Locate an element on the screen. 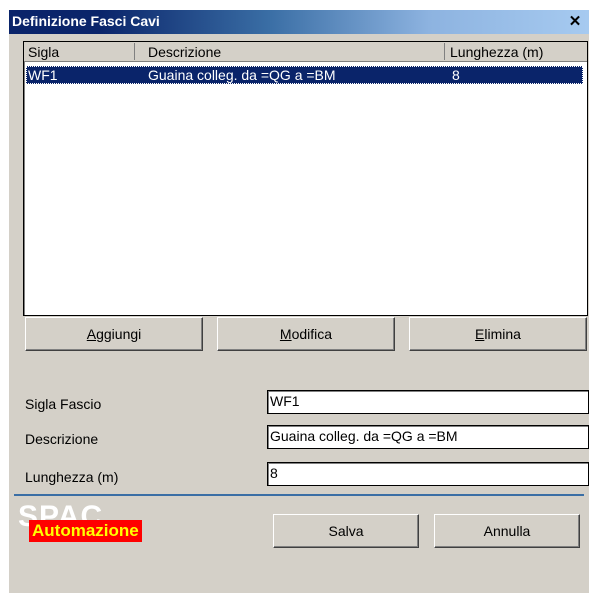  modifica-button: Modifica is located at coordinates (306, 334).